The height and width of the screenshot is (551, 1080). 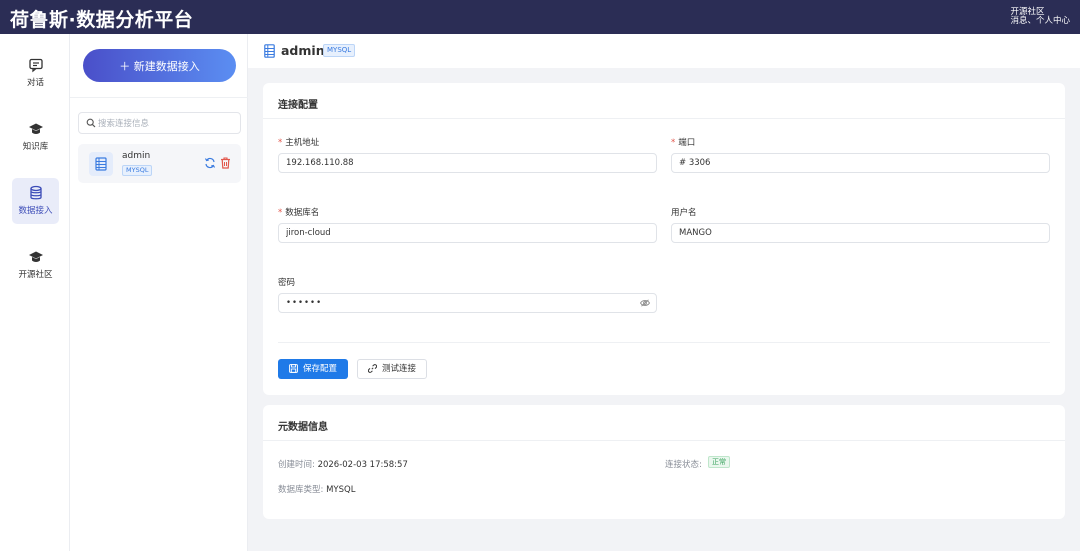 I want to click on nav-item-open-source: 开源社区, so click(x=35, y=265).